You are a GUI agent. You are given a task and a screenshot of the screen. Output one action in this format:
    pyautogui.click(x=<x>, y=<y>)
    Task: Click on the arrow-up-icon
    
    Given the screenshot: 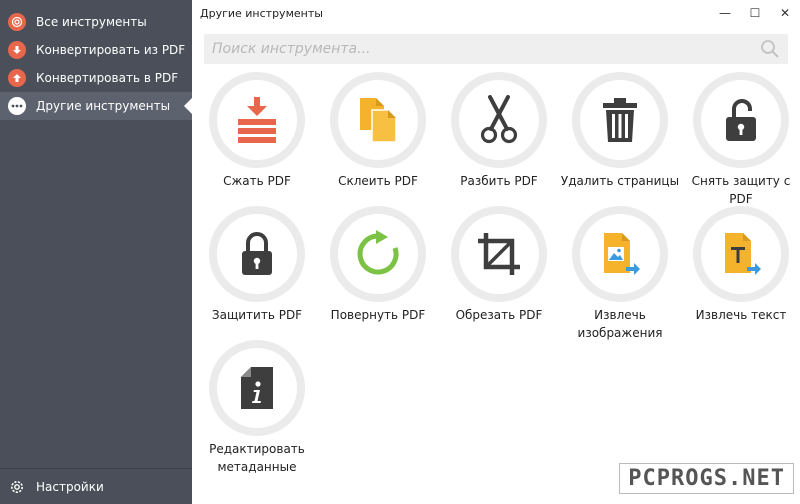 What is the action you would take?
    pyautogui.click(x=17, y=78)
    